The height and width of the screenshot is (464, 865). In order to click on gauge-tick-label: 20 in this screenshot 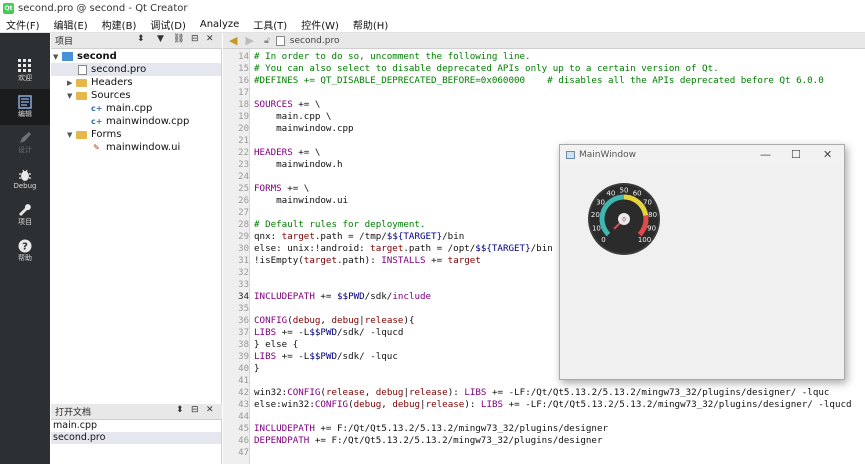, I will do `click(595, 215)`.